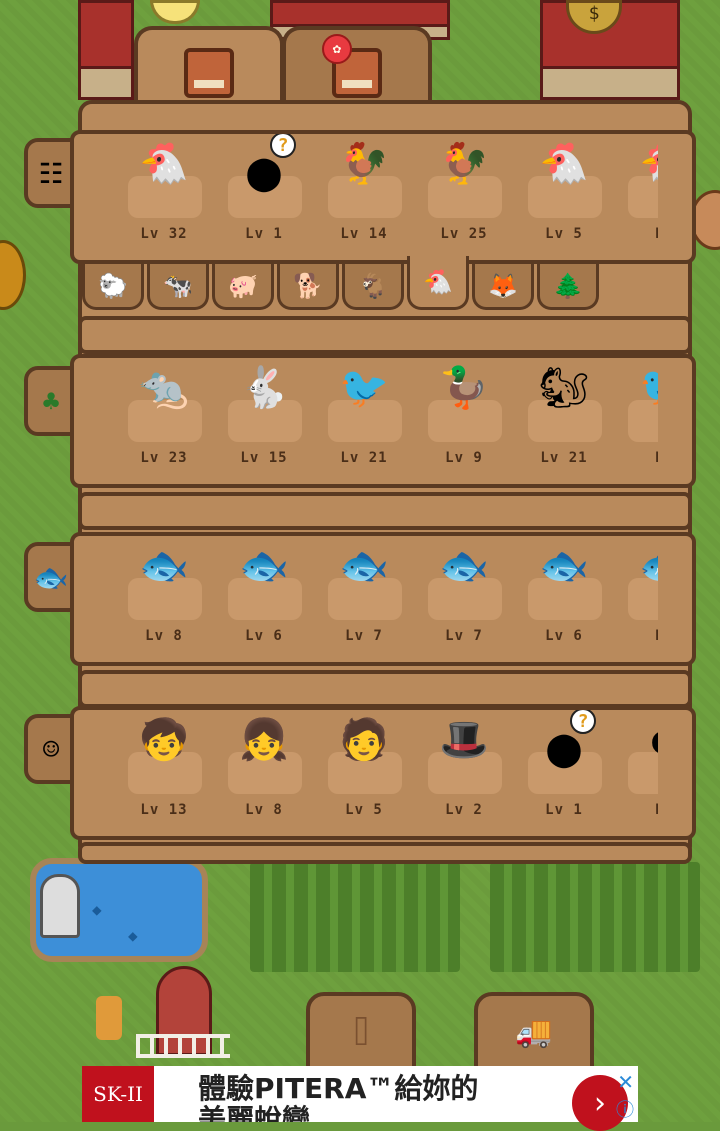 The width and height of the screenshot is (720, 1131). What do you see at coordinates (264, 599) in the screenshot?
I see `collection-slot-fish-2: 🐟 Lv 6` at bounding box center [264, 599].